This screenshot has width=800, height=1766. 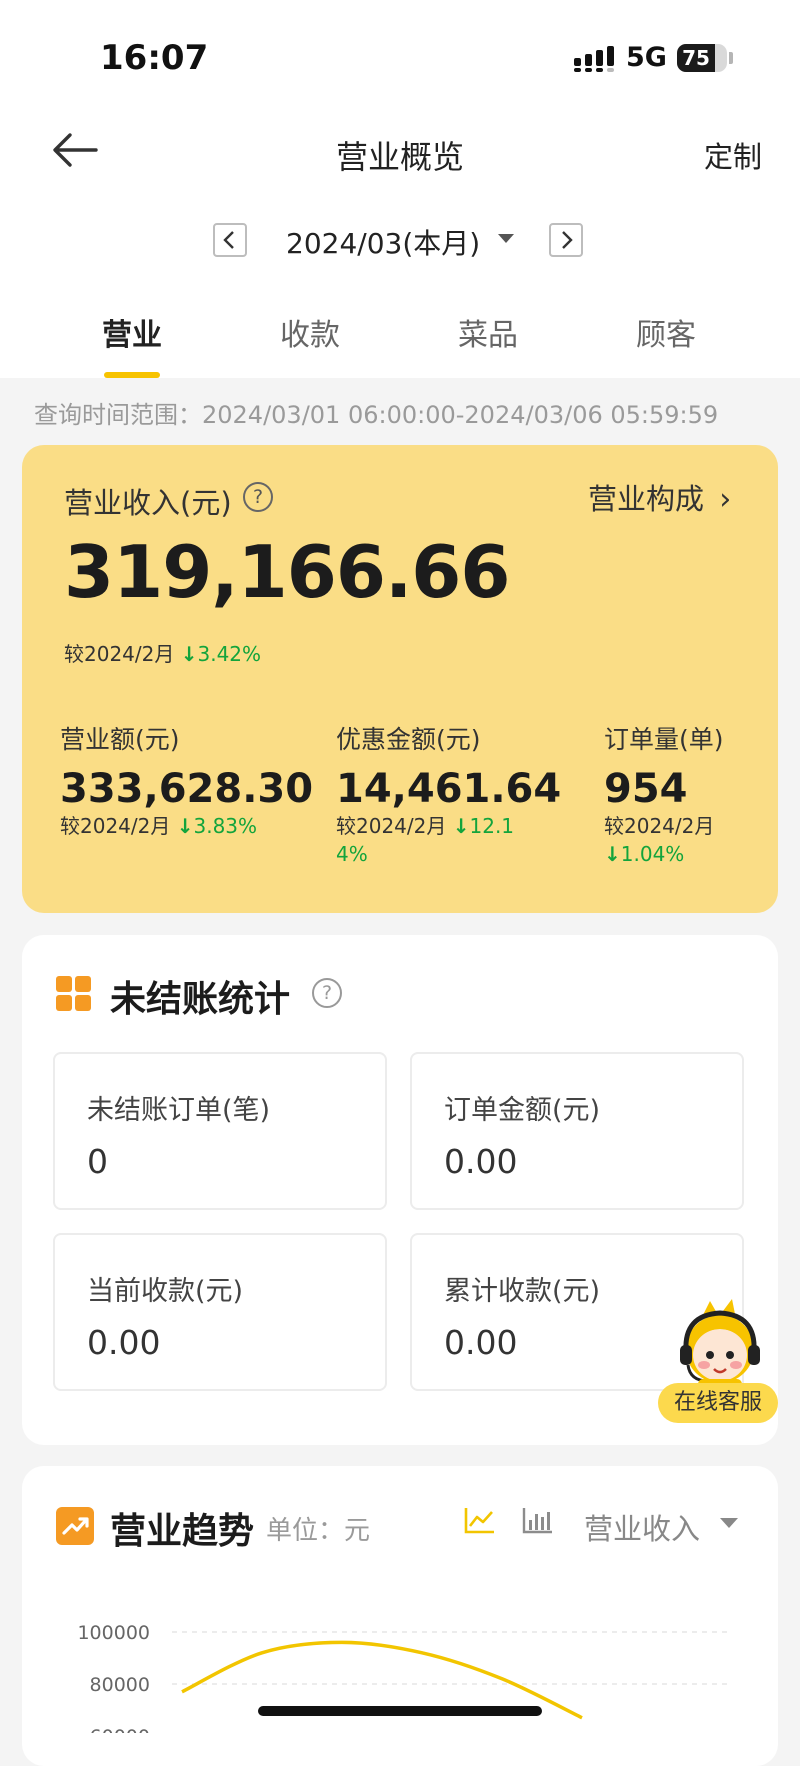 I want to click on composition-label: 营业构成, so click(x=646, y=499).